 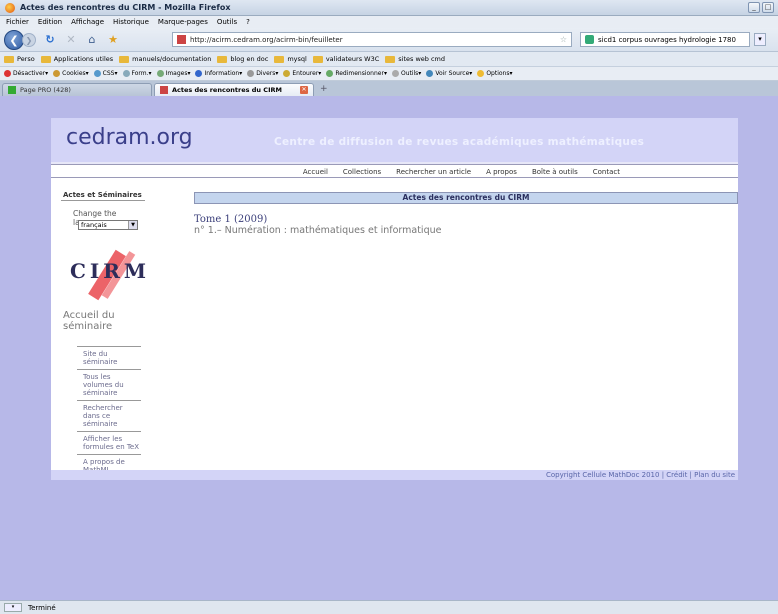 What do you see at coordinates (29, 39) in the screenshot?
I see `forward-button: ❯` at bounding box center [29, 39].